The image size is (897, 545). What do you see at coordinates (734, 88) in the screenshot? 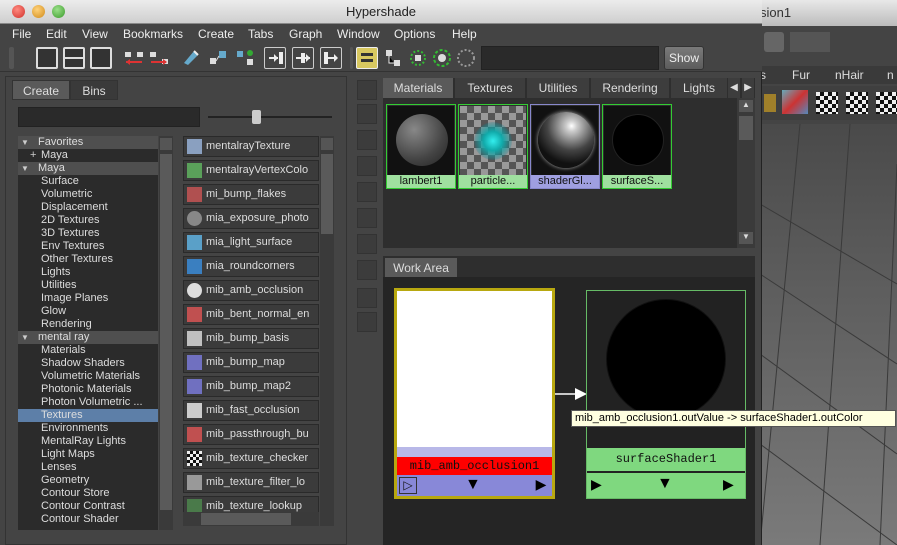
I see `tab-scroll-left-icon: ◀` at bounding box center [734, 88].